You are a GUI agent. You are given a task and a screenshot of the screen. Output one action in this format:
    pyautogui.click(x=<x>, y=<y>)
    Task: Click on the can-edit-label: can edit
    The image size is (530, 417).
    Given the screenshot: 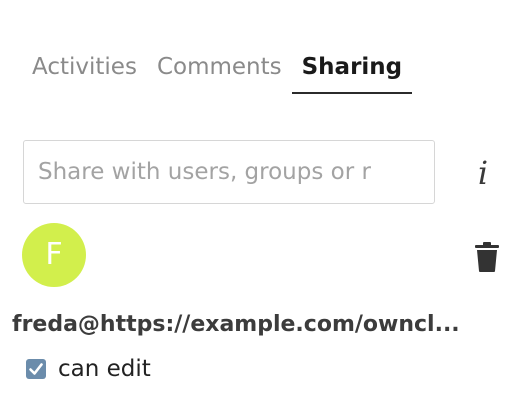 What is the action you would take?
    pyautogui.click(x=104, y=369)
    